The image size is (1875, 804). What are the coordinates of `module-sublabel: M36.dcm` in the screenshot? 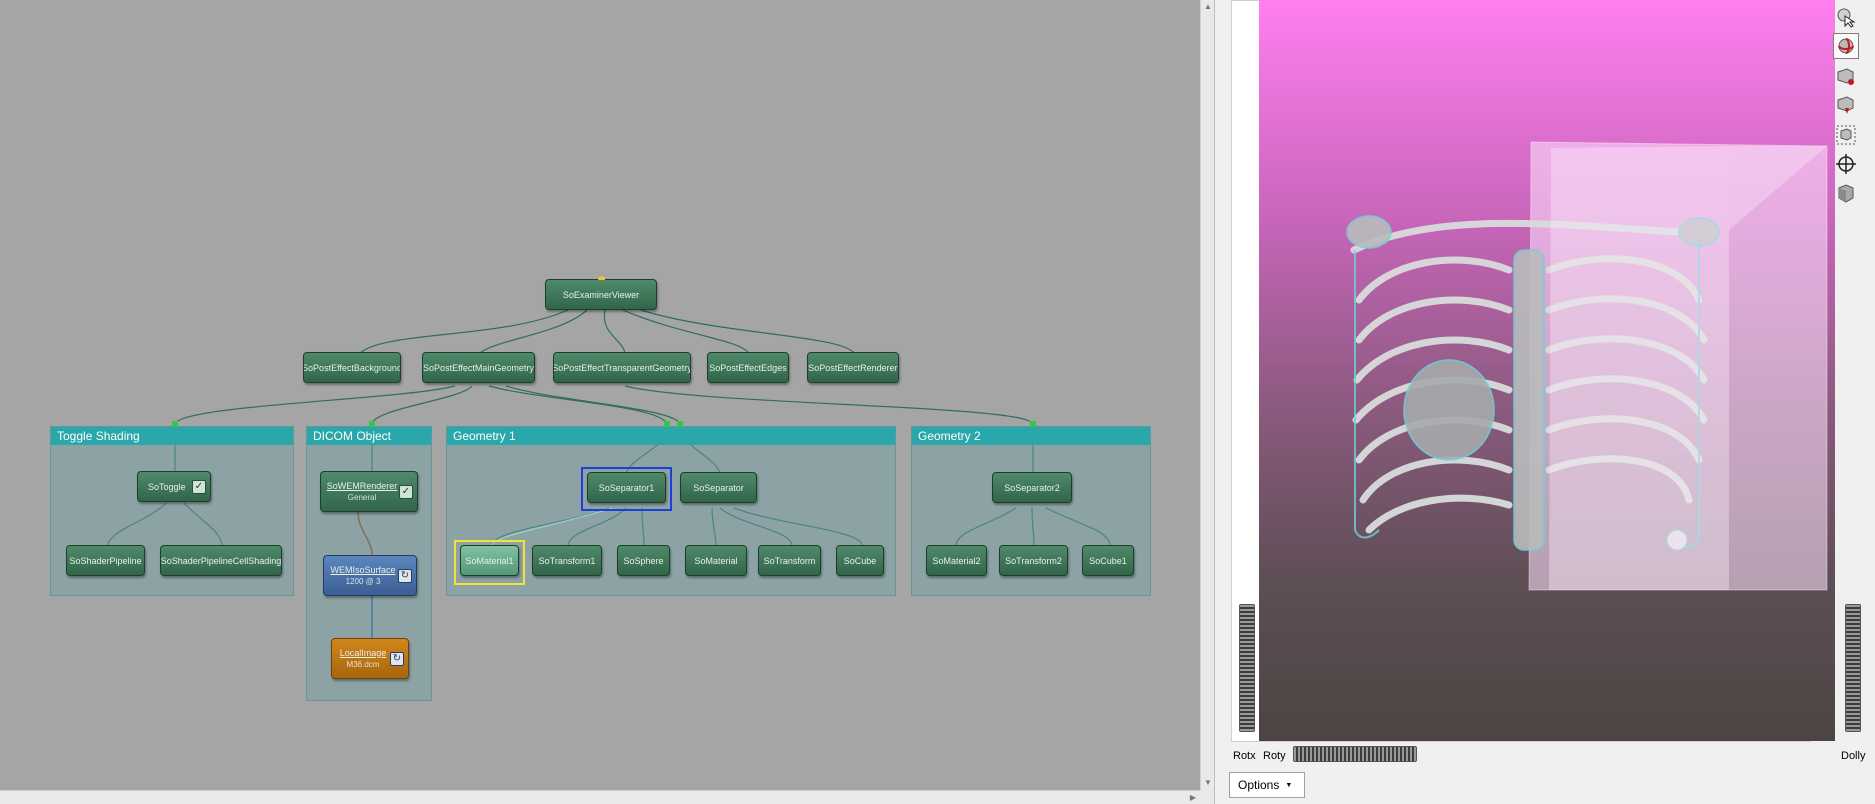 It's located at (363, 664).